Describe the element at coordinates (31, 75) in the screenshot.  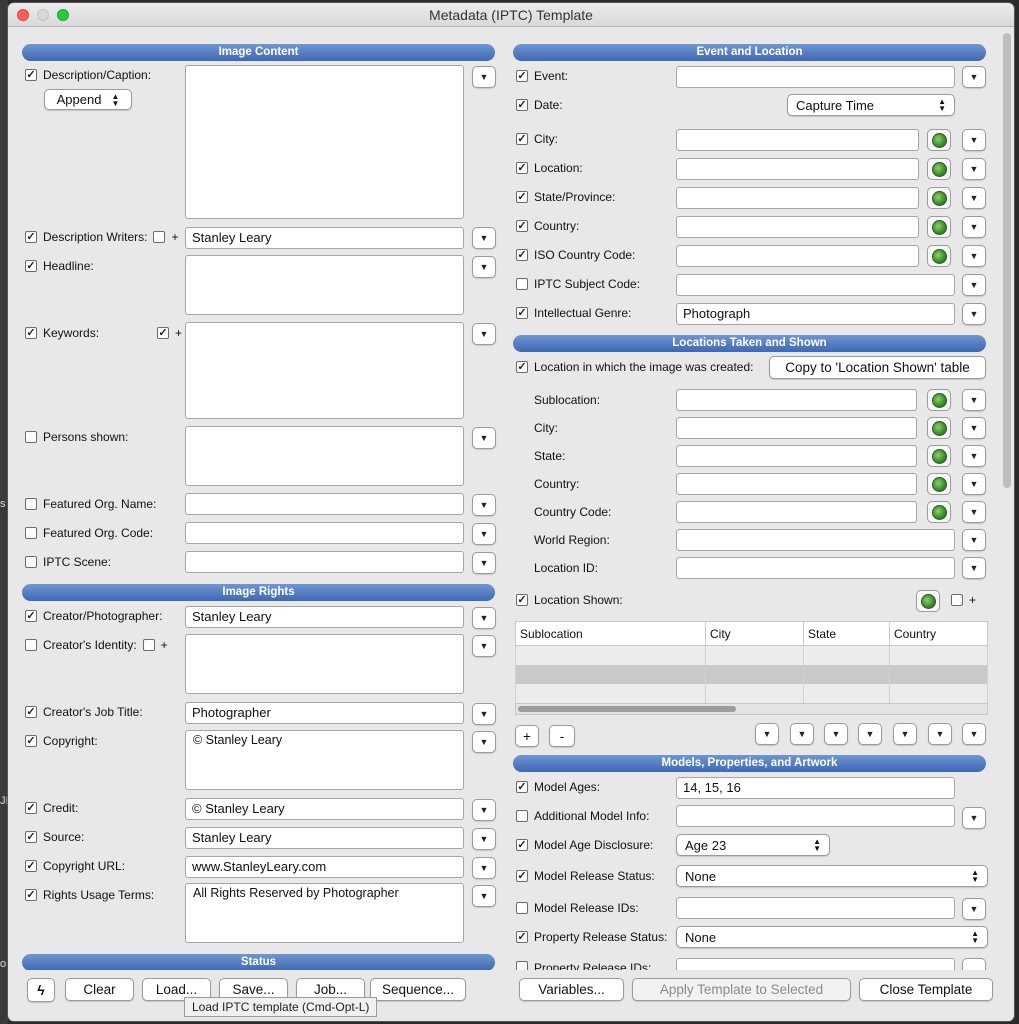
I see `description-checkbox: ✓` at that location.